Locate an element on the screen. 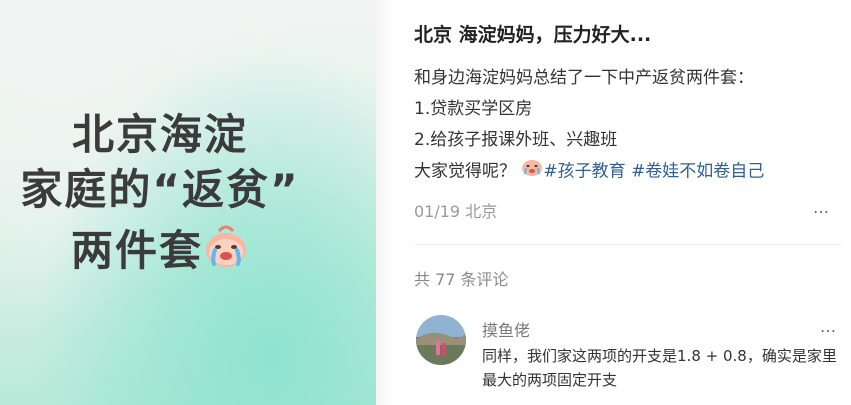 This screenshot has height=405, width=851. comment-text: 同样，我们家这两项的开支是1.8 + 0.8，确实是家里最大的两项固定开支 is located at coordinates (659, 368).